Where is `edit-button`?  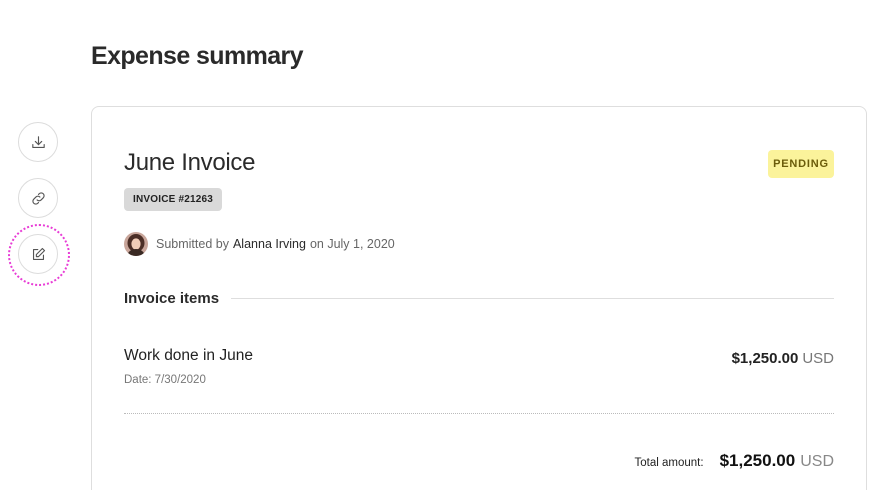 edit-button is located at coordinates (39, 255).